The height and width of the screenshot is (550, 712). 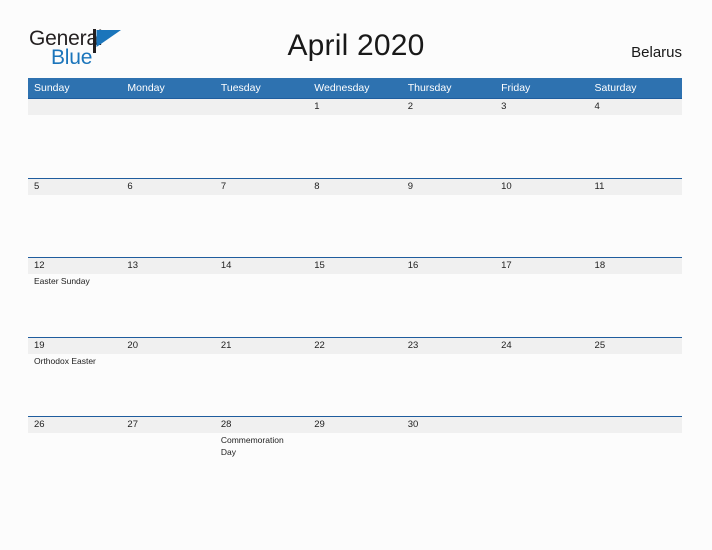 I want to click on day-number: 26, so click(x=39, y=425).